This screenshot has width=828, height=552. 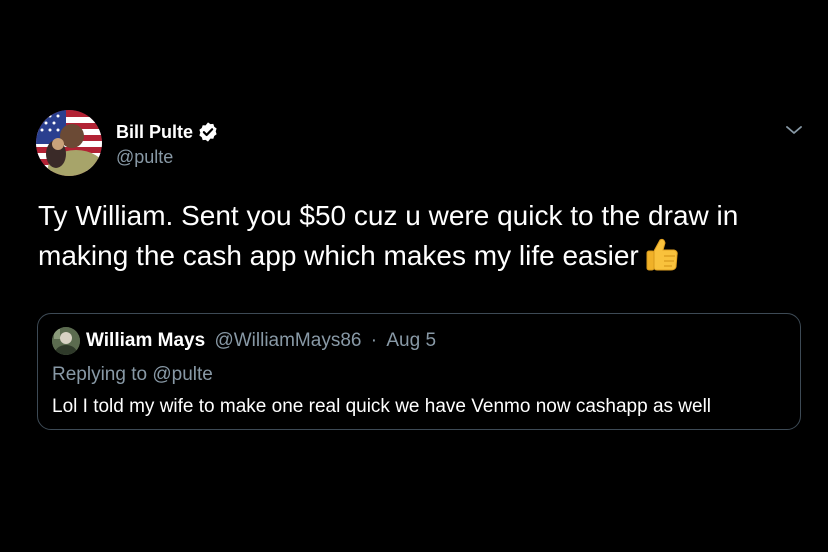 I want to click on quoted-author-avatar, so click(x=66, y=341).